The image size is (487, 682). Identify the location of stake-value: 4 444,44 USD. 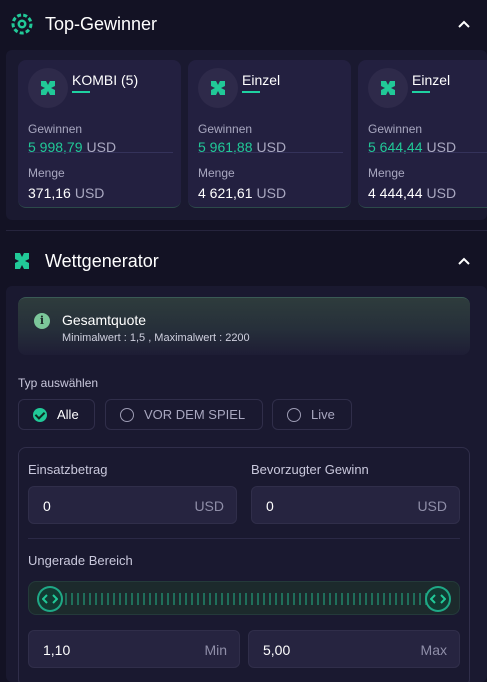
(412, 193).